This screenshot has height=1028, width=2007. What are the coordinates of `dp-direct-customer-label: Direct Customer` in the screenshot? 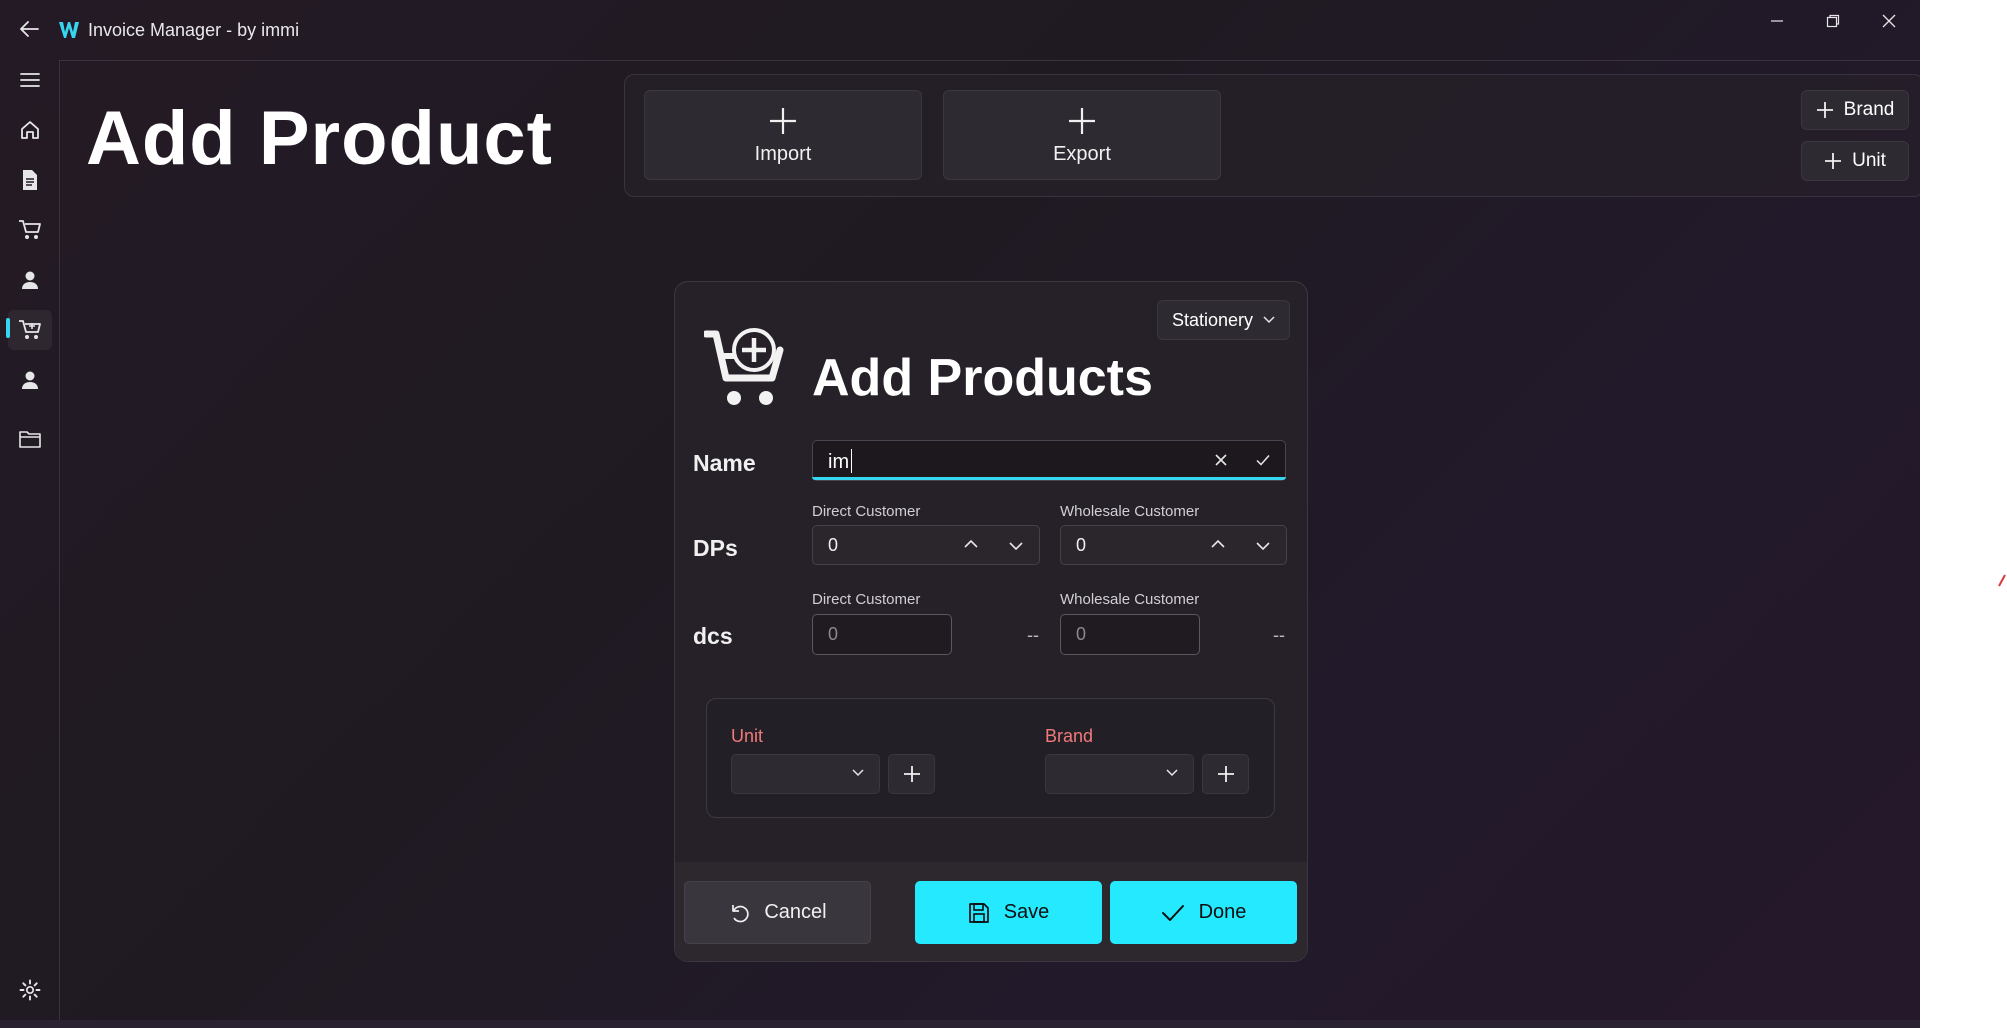 It's located at (866, 511).